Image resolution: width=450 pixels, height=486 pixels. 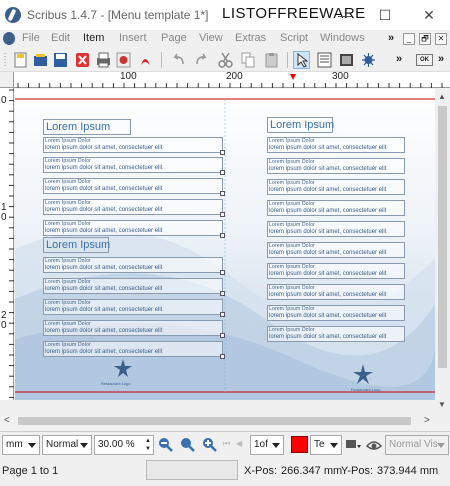 I want to click on zoom-in-icon, so click(x=210, y=446).